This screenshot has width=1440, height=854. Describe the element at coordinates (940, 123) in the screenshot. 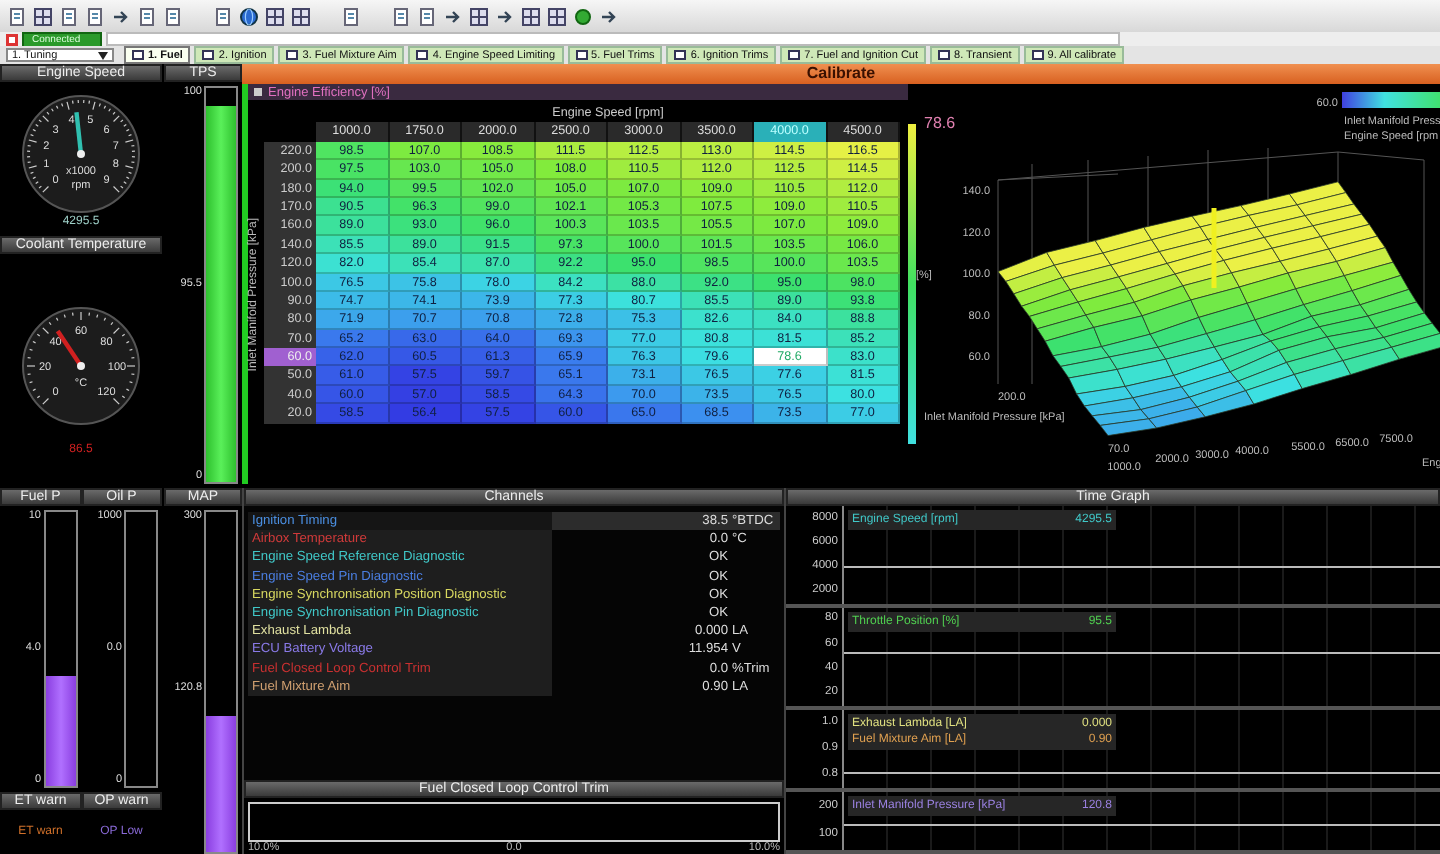

I see `cursor-value: 78.6` at that location.